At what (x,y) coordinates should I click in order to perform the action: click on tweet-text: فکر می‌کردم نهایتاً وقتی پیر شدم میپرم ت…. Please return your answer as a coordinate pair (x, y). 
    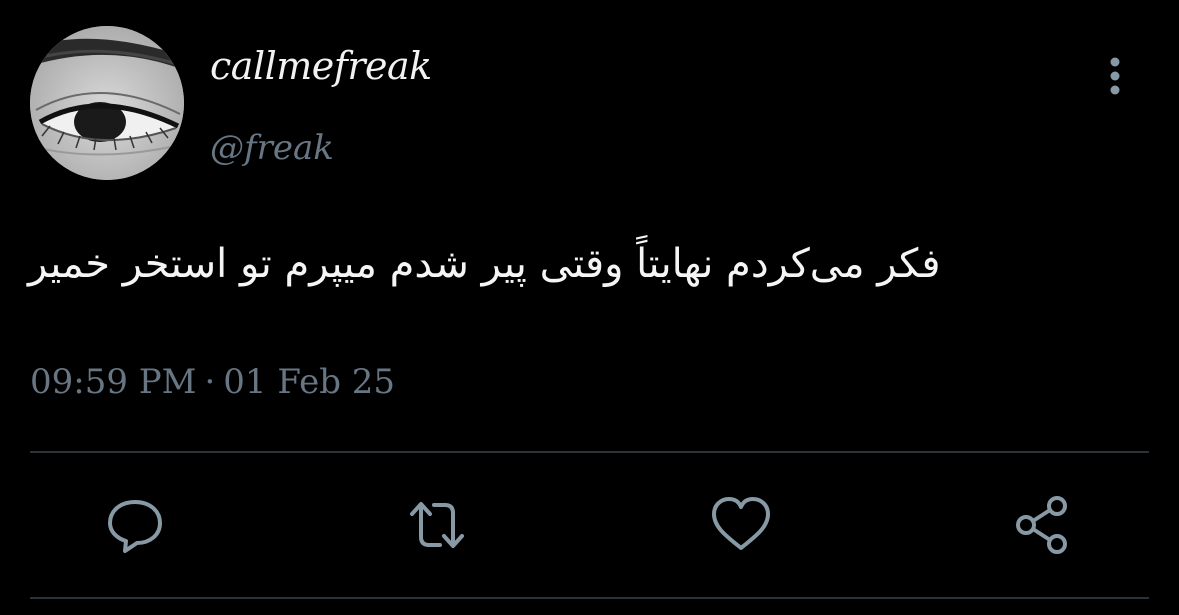
    Looking at the image, I should click on (484, 264).